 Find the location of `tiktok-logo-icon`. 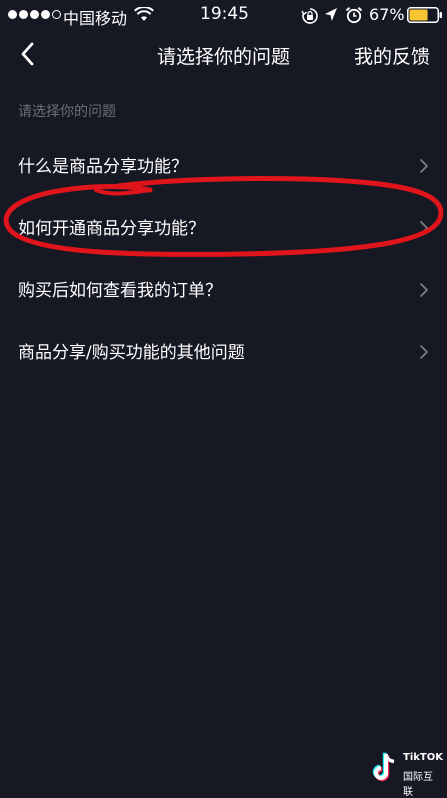

tiktok-logo-icon is located at coordinates (383, 767).